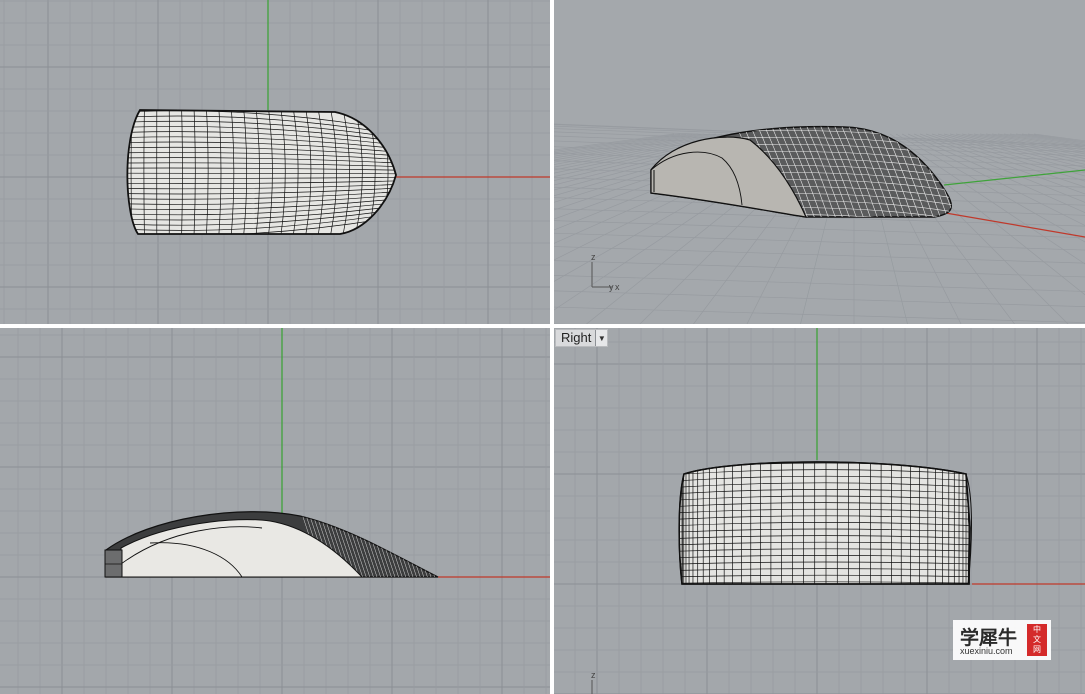 The width and height of the screenshot is (1085, 694). Describe the element at coordinates (617, 287) in the screenshot. I see `axis-x-label: x` at that location.